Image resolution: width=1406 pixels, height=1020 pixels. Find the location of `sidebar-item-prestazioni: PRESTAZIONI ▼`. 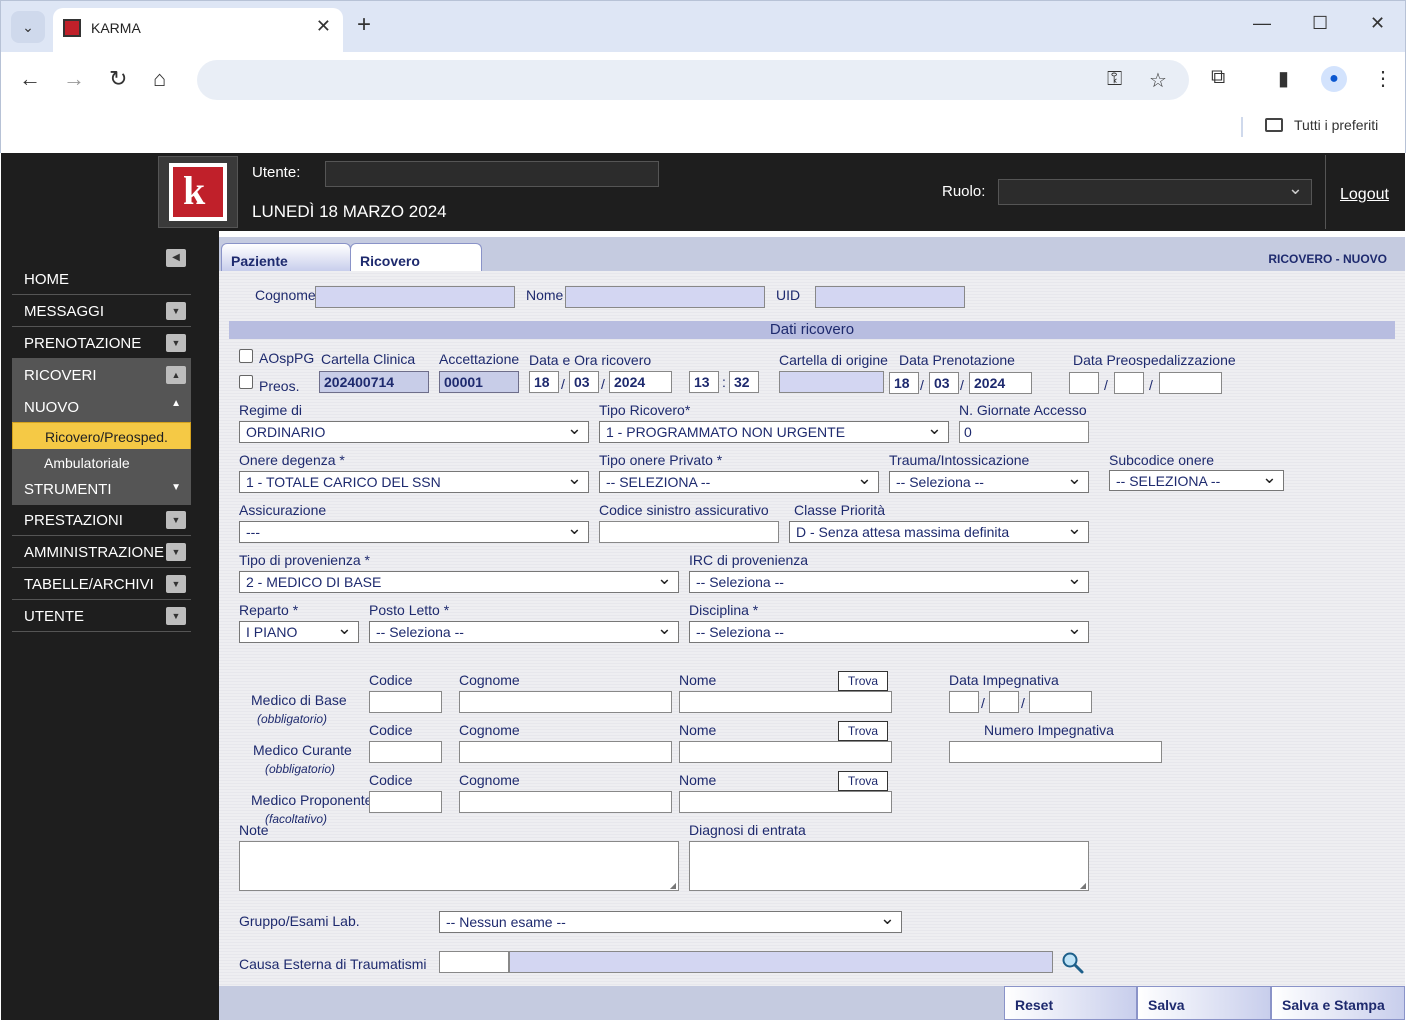

sidebar-item-prestazioni: PRESTAZIONI ▼ is located at coordinates (101, 520).